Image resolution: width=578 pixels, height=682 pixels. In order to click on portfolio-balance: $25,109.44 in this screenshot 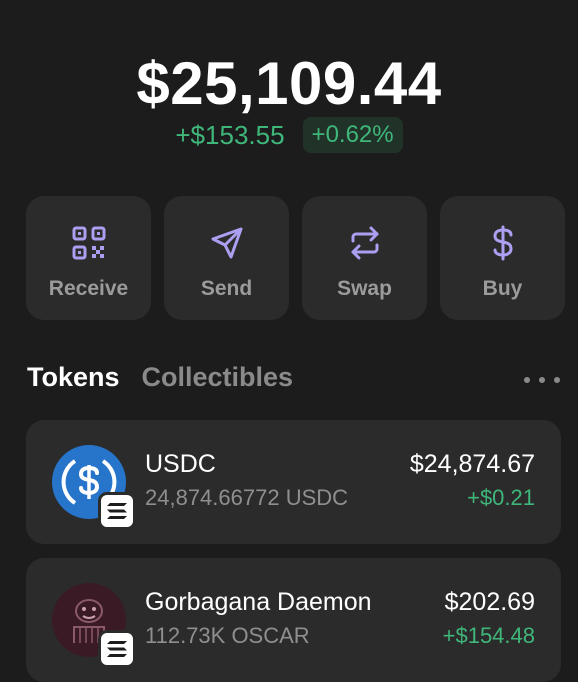, I will do `click(289, 83)`.